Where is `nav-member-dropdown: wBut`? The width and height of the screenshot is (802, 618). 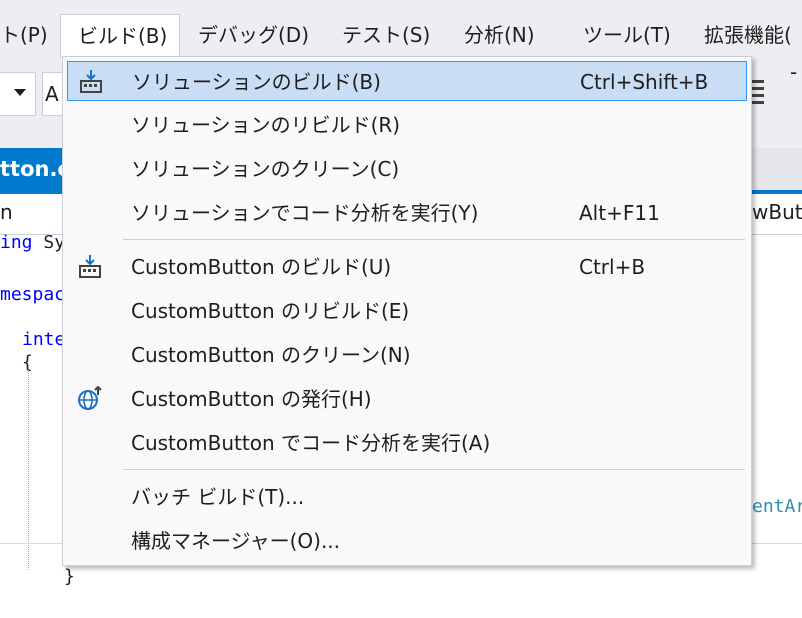
nav-member-dropdown: wBut is located at coordinates (777, 212).